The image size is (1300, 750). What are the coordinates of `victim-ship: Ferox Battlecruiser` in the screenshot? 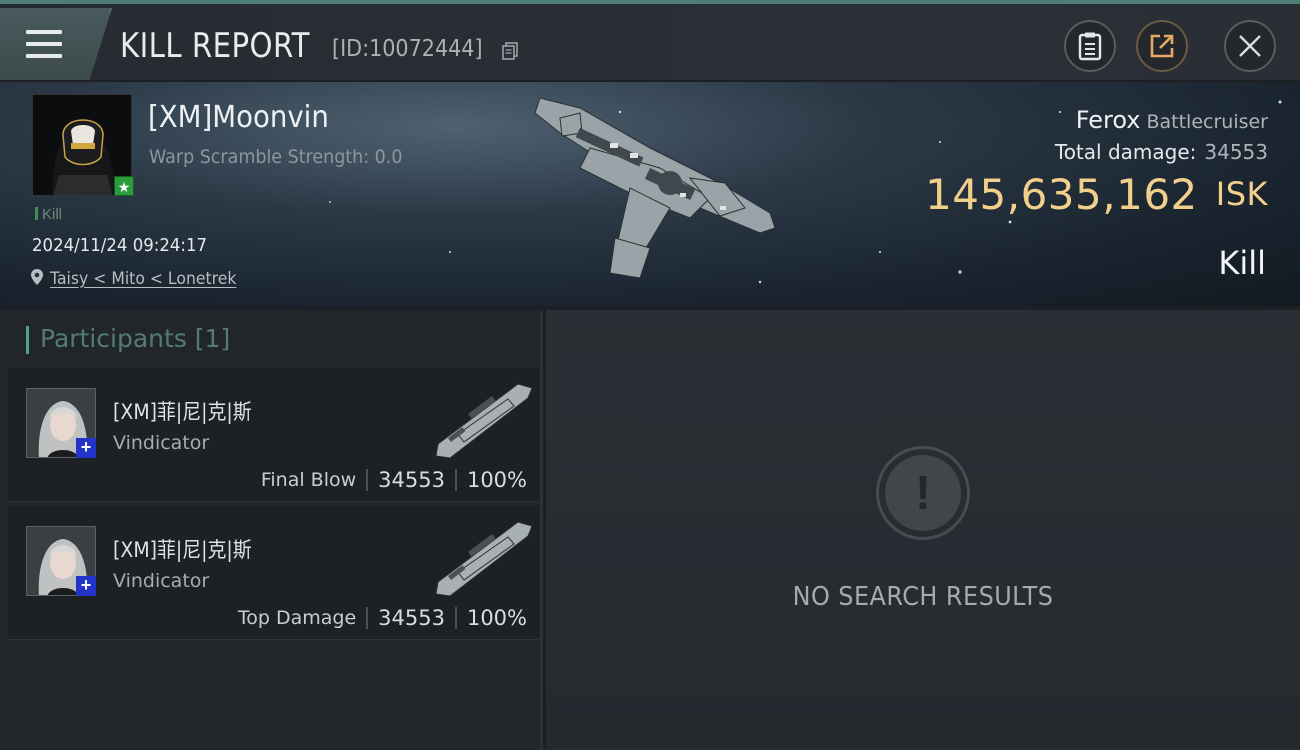 It's located at (1172, 120).